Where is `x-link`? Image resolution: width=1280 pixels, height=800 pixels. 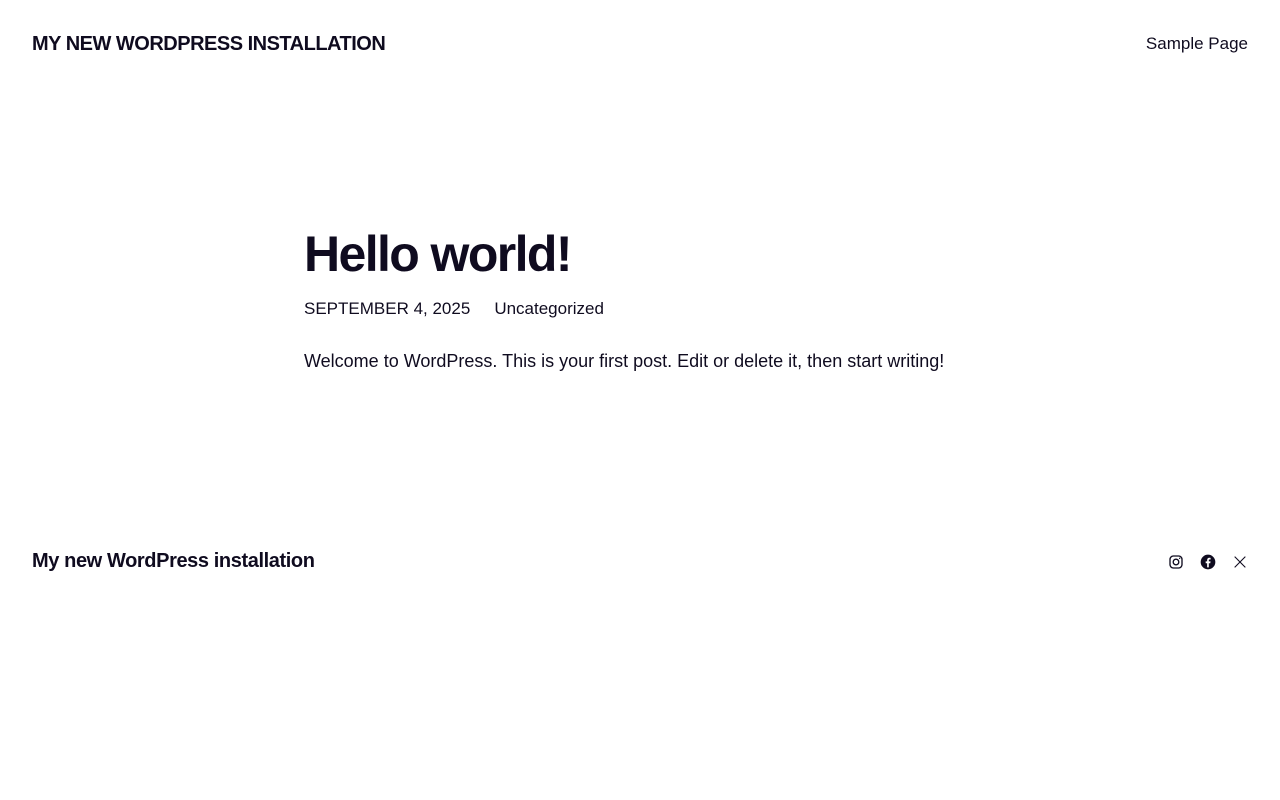
x-link is located at coordinates (1240, 562).